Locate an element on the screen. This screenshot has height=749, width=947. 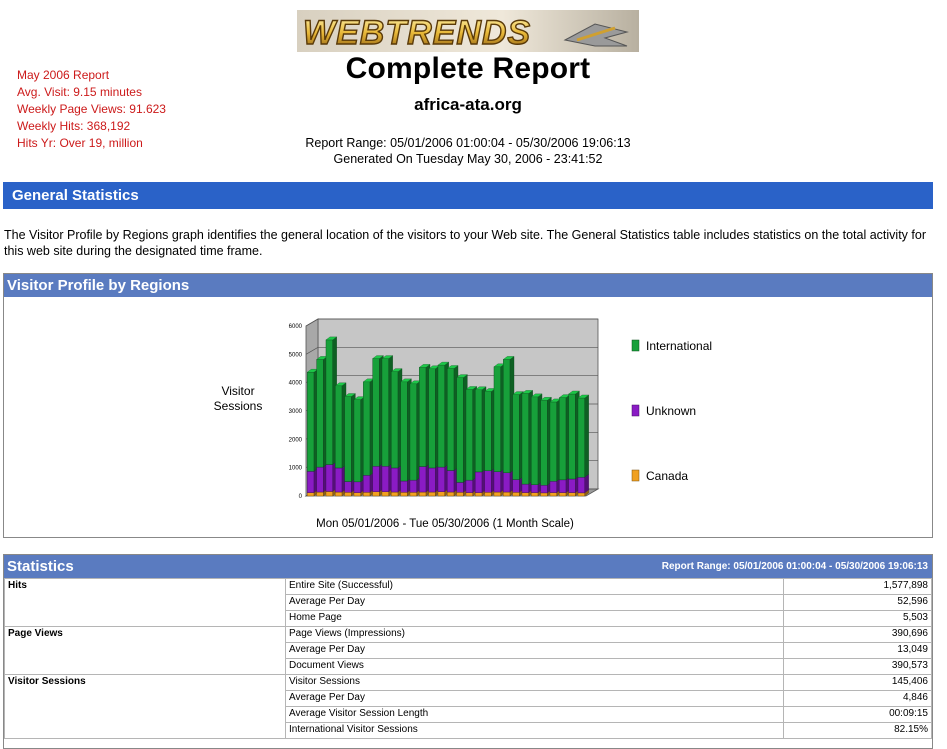
side-note: Hits Yr: Over 19, million is located at coordinates (80, 143).